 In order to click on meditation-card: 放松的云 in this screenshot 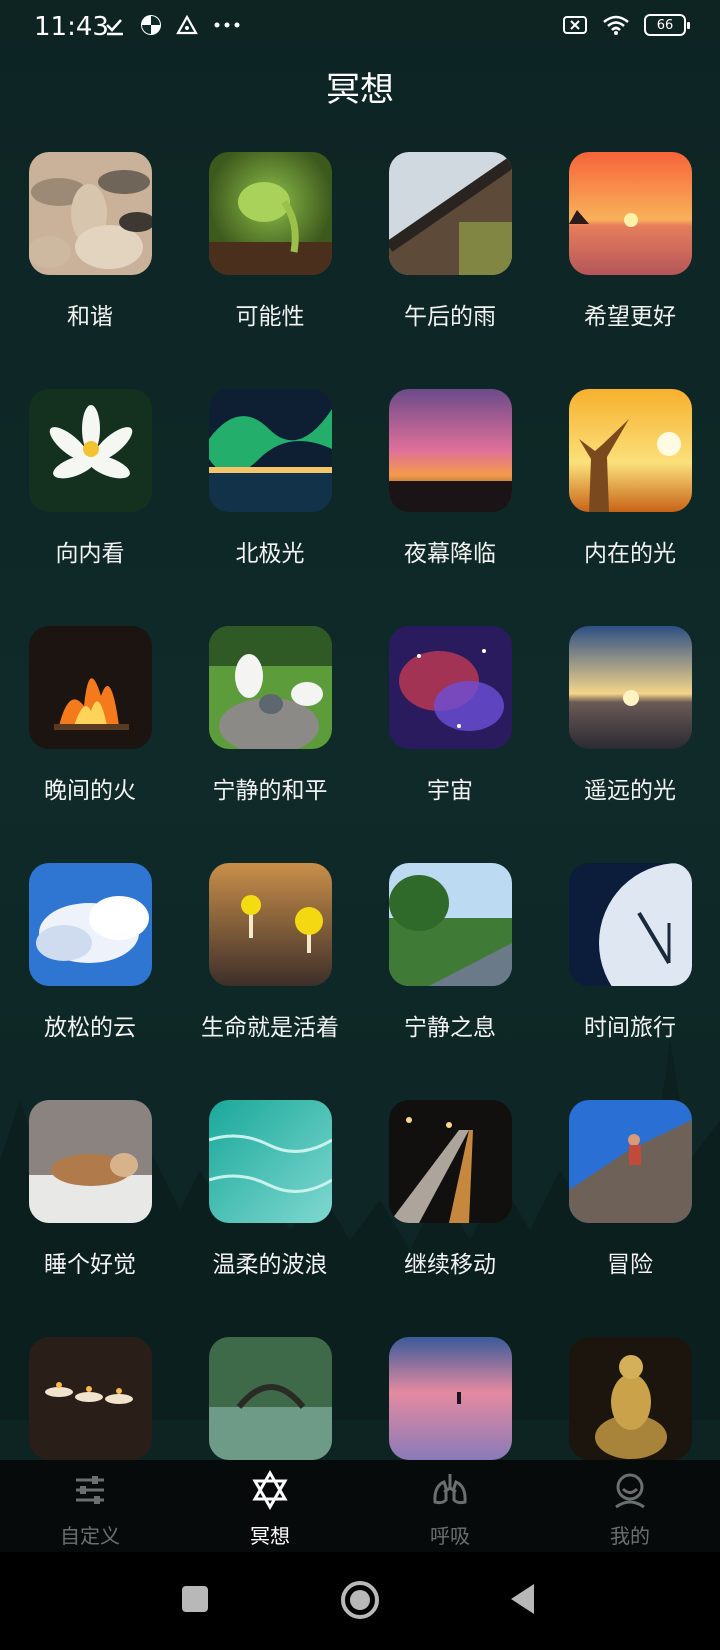, I will do `click(90, 952)`.